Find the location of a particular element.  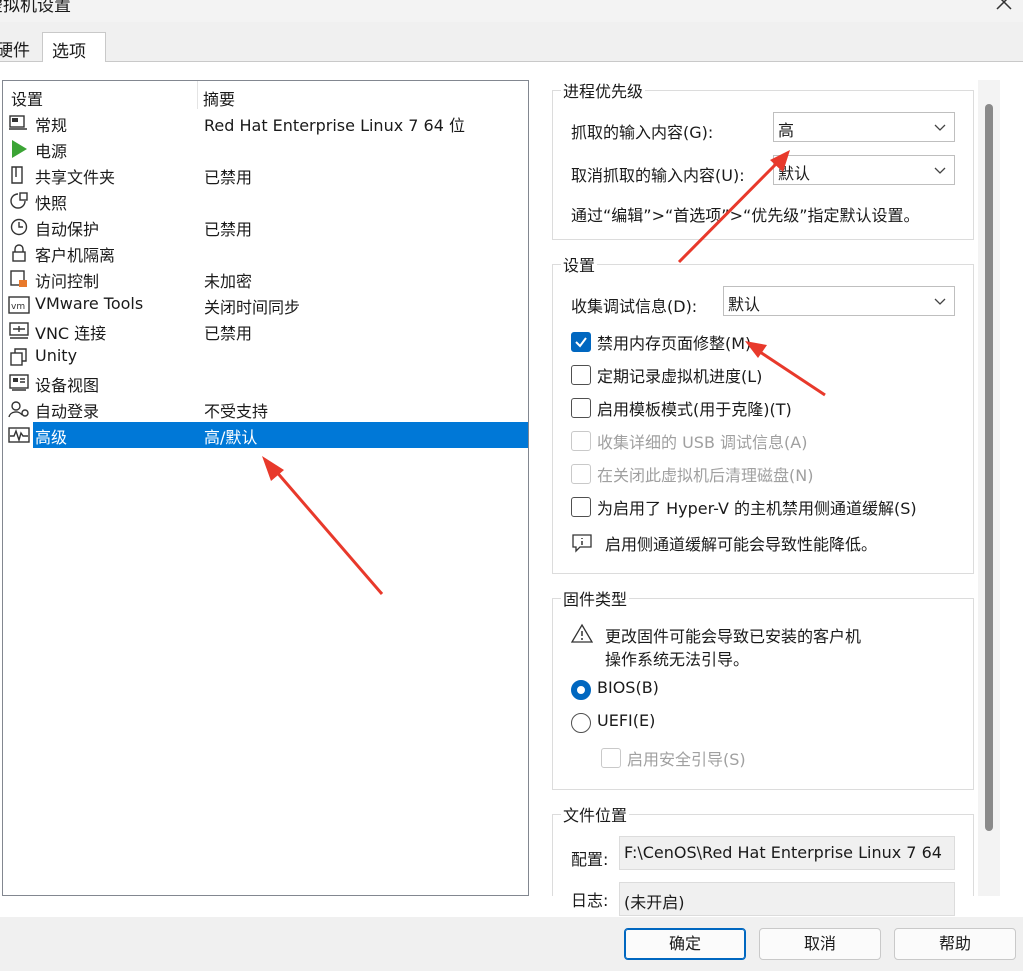

list-item-label: 共享文件夹 is located at coordinates (75, 177).